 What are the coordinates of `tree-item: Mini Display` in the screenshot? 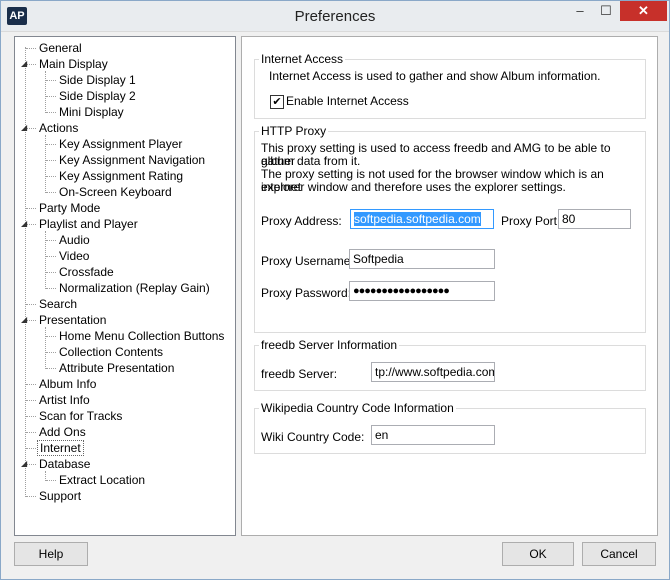 It's located at (91, 112).